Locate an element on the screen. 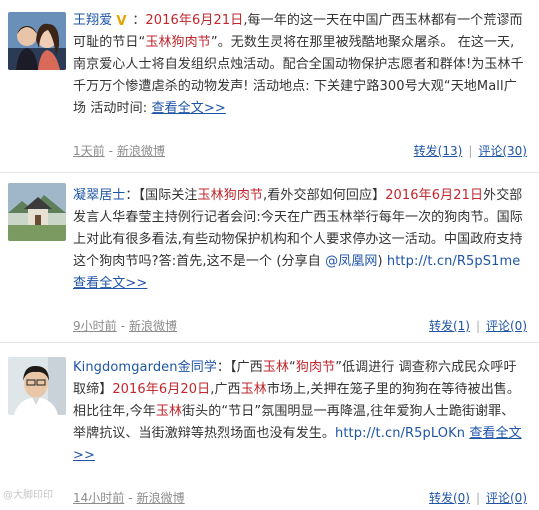 This screenshot has width=539, height=510. post-time: 1天前 is located at coordinates (89, 151).